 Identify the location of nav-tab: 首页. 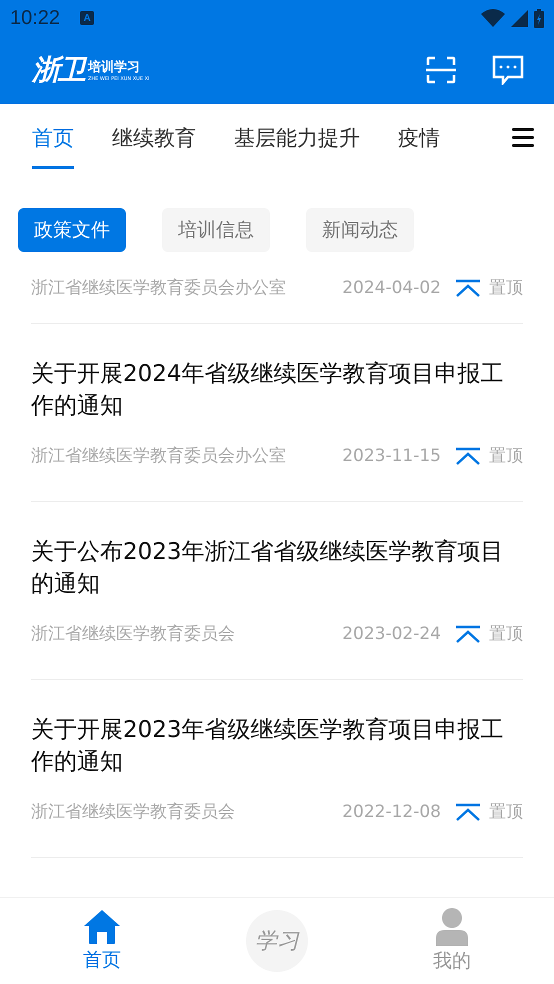
(53, 146).